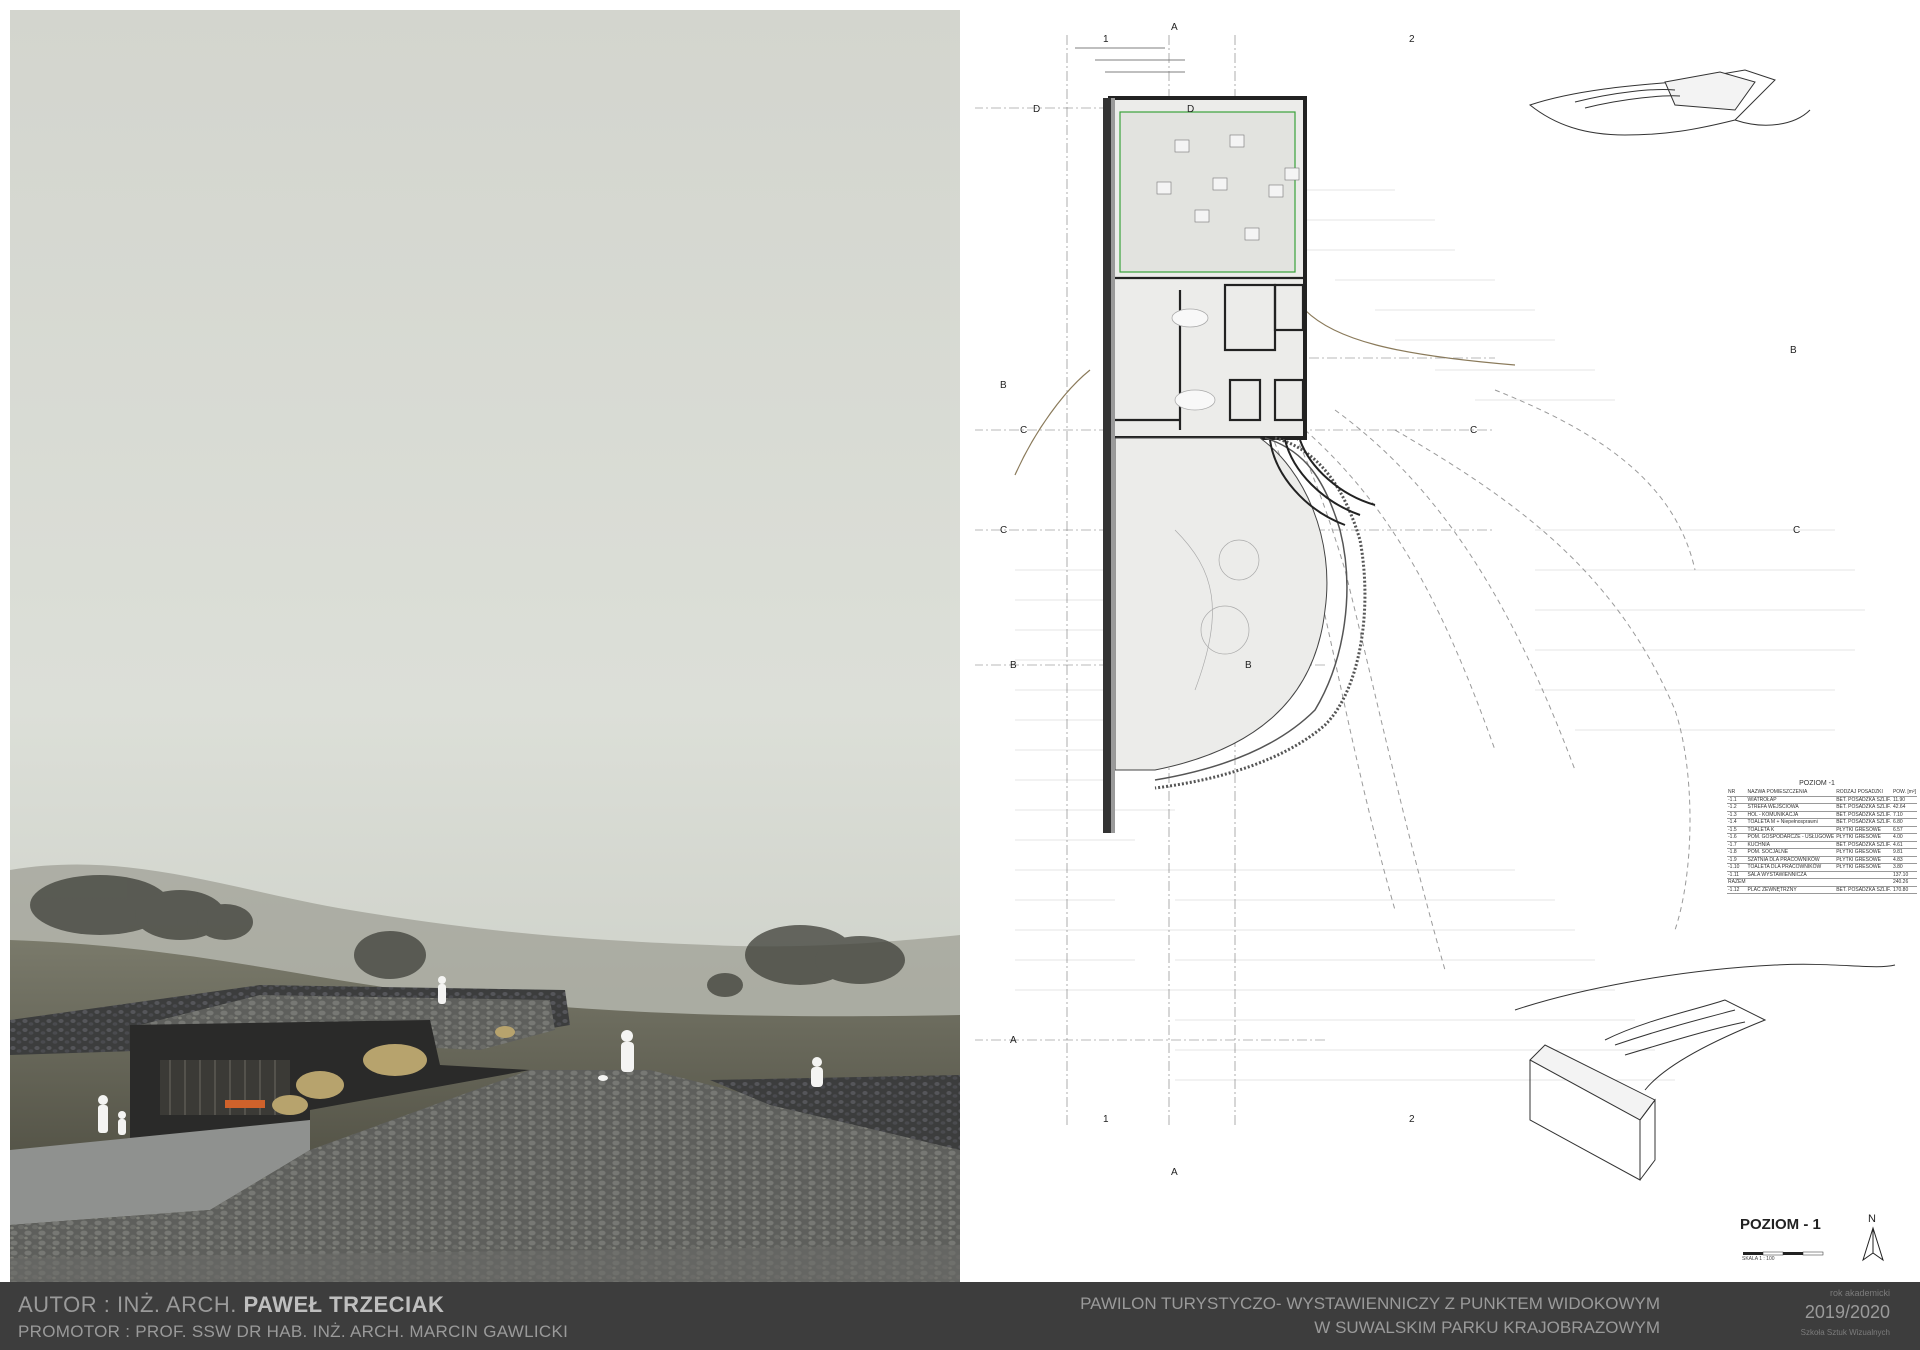  I want to click on extra-area: 170.80, so click(1904, 890).